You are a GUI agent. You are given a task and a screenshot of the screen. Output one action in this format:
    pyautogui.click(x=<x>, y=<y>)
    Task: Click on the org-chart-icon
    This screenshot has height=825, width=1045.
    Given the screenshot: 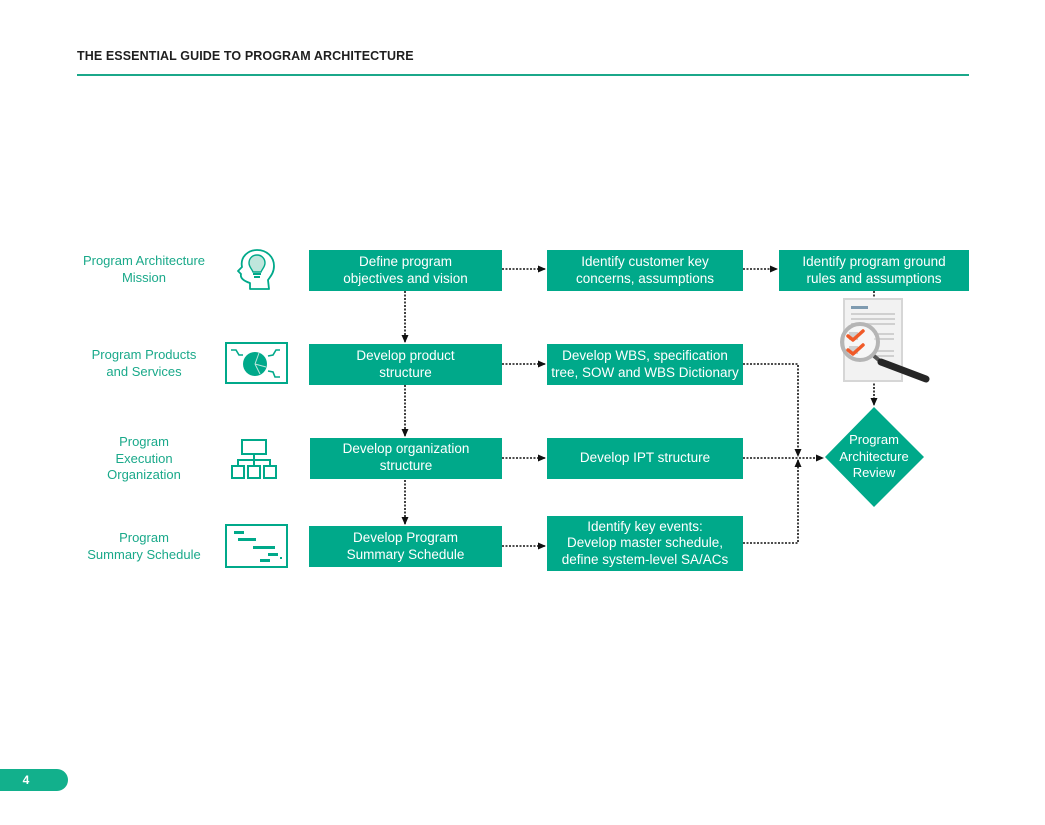 What is the action you would take?
    pyautogui.click(x=254, y=459)
    